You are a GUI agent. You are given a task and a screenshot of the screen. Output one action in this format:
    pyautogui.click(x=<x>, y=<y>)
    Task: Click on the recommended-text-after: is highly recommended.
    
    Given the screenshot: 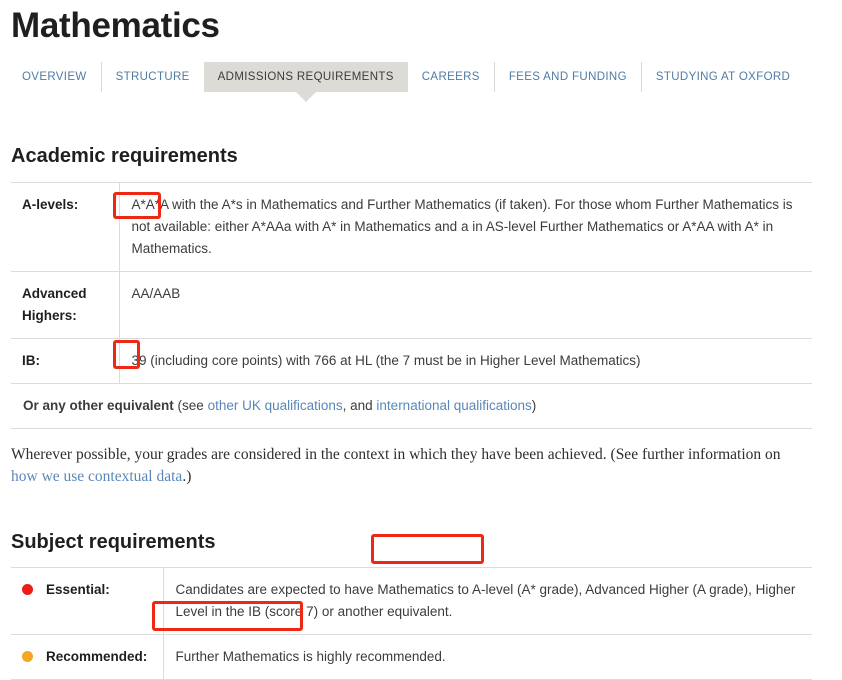 What is the action you would take?
    pyautogui.click(x=372, y=656)
    